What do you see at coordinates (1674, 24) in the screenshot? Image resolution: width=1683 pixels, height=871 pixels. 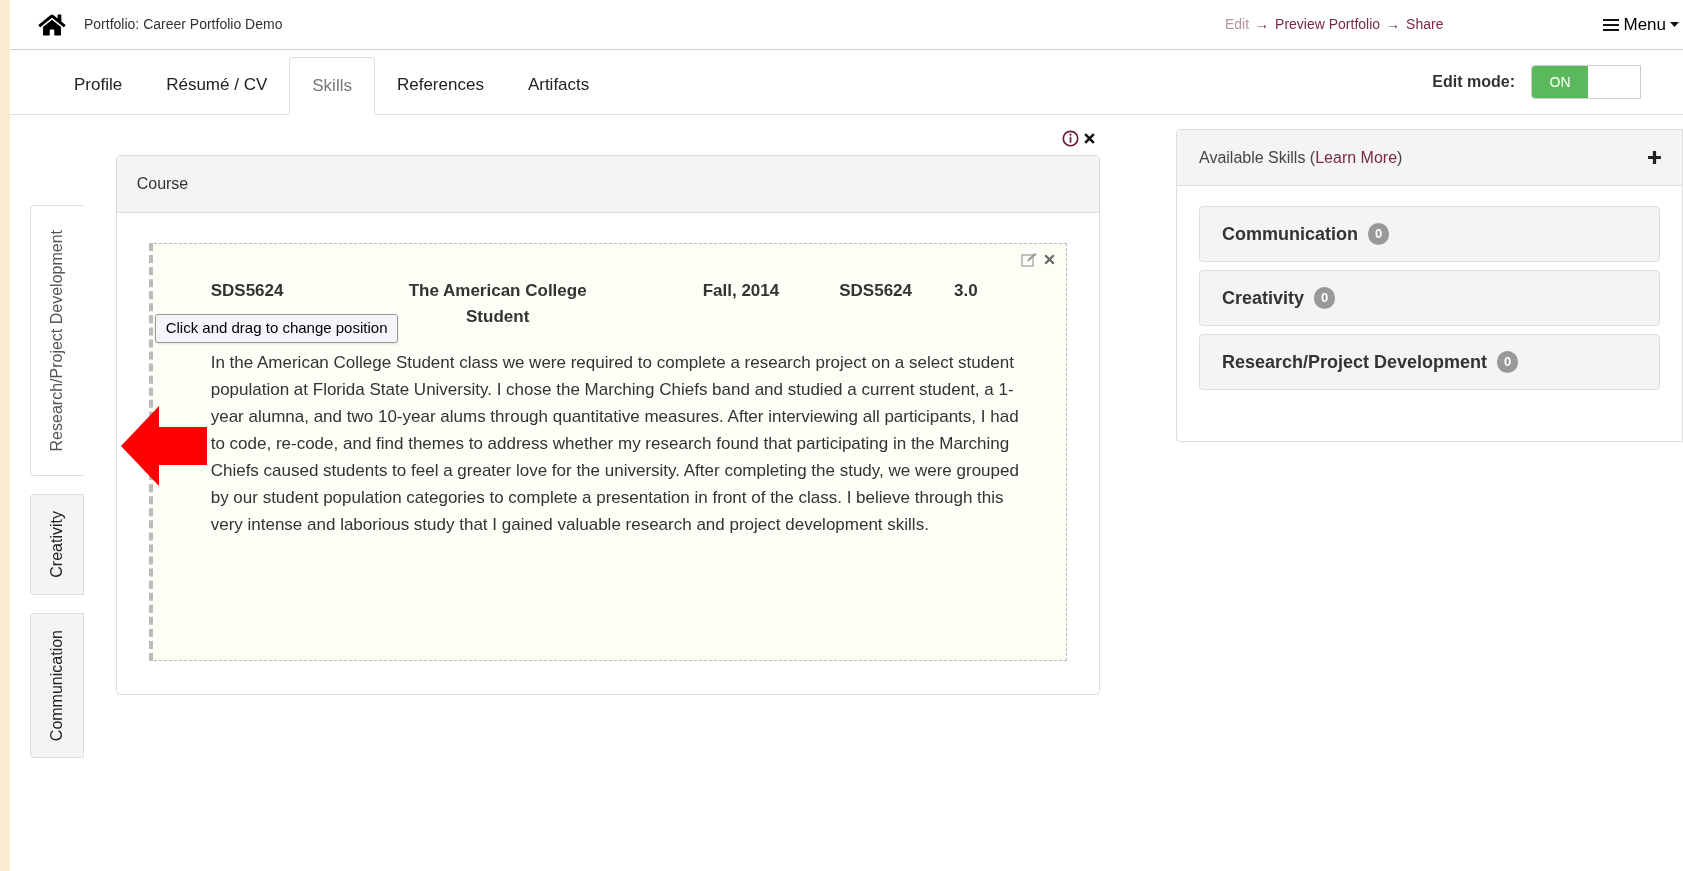 I see `caret-icon` at bounding box center [1674, 24].